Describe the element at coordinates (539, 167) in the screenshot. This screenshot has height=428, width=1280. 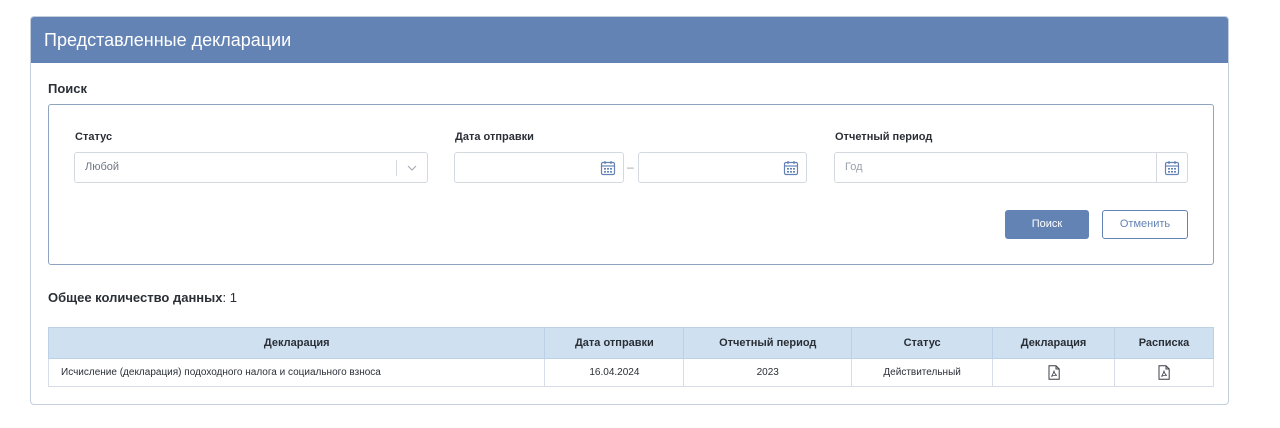
I see `date-from-input` at that location.